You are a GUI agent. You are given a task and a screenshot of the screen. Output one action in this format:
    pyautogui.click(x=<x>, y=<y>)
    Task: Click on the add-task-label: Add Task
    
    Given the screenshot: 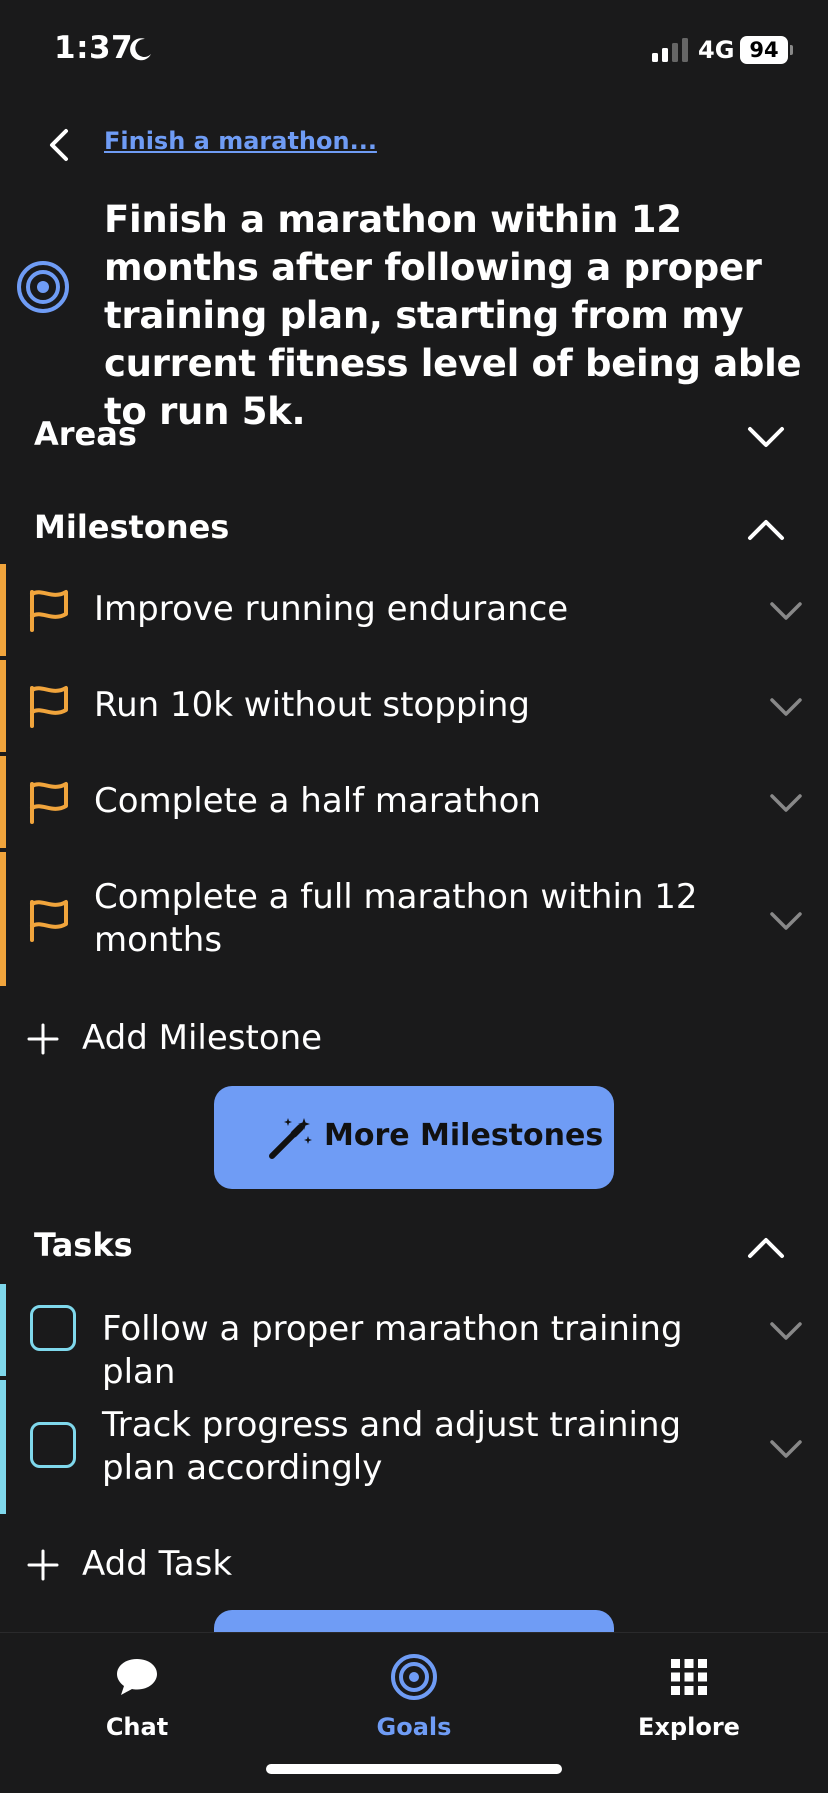 What is the action you would take?
    pyautogui.click(x=157, y=1564)
    